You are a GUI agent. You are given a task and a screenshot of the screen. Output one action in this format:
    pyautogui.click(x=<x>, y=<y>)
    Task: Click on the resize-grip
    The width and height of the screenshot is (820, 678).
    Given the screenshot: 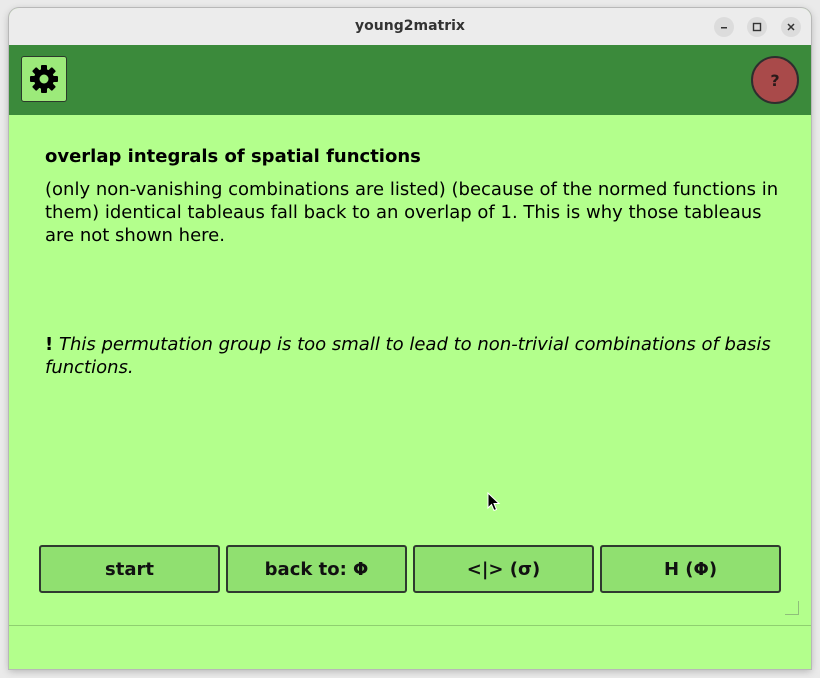 What is the action you would take?
    pyautogui.click(x=792, y=608)
    